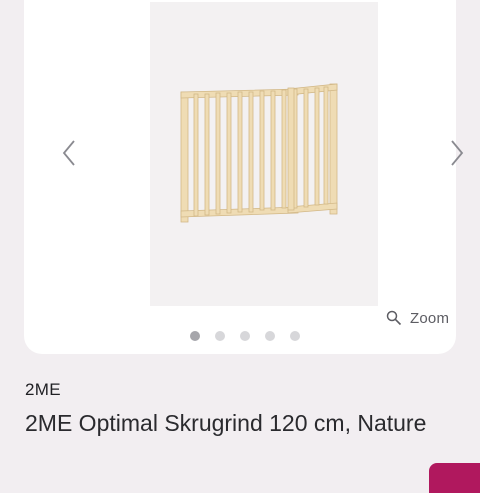 Image resolution: width=480 pixels, height=493 pixels. I want to click on carousel-dots, so click(245, 336).